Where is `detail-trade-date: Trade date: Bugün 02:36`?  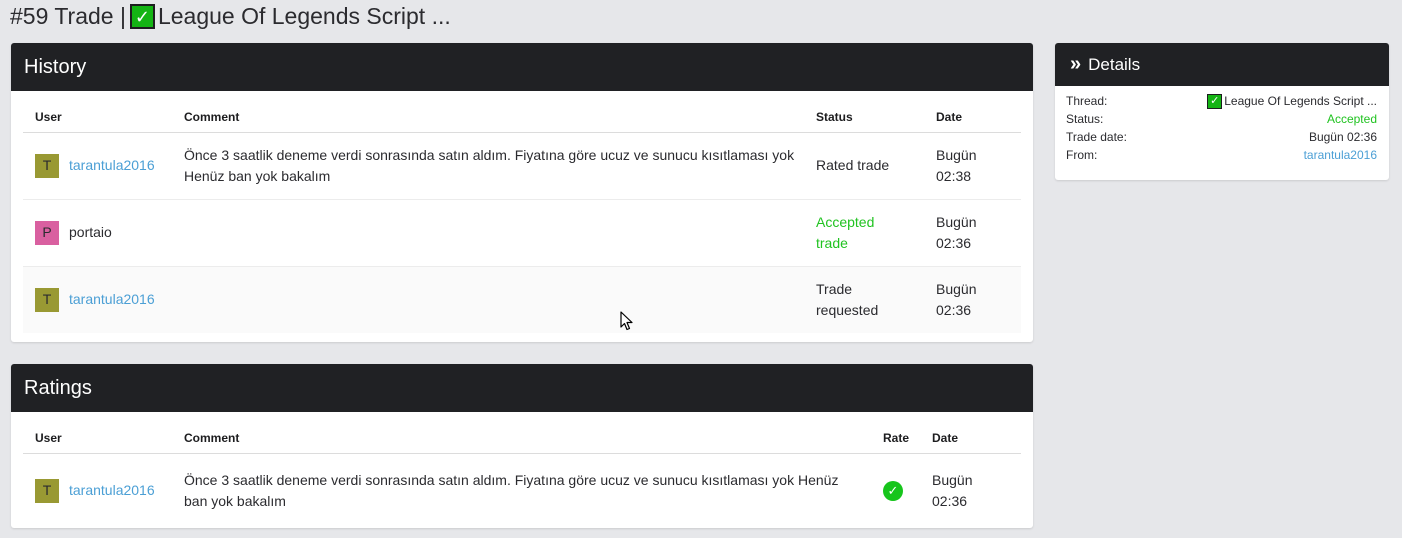
detail-trade-date: Trade date: Bugün 02:36 is located at coordinates (1221, 137).